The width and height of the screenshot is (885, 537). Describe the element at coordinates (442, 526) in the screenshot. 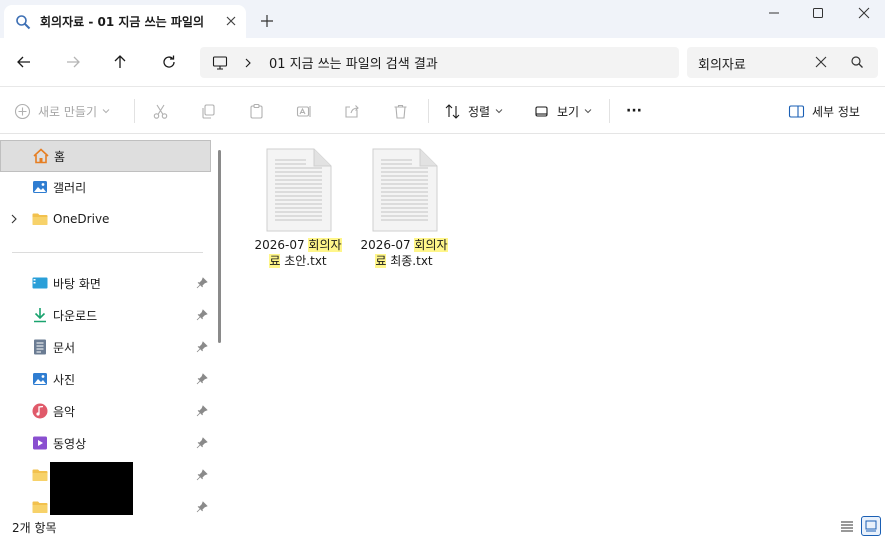

I see `status-bar: 2개 항목` at that location.